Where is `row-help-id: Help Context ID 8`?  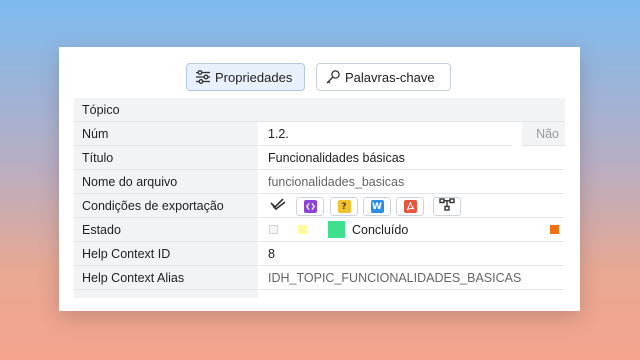 row-help-id: Help Context ID 8 is located at coordinates (319, 254).